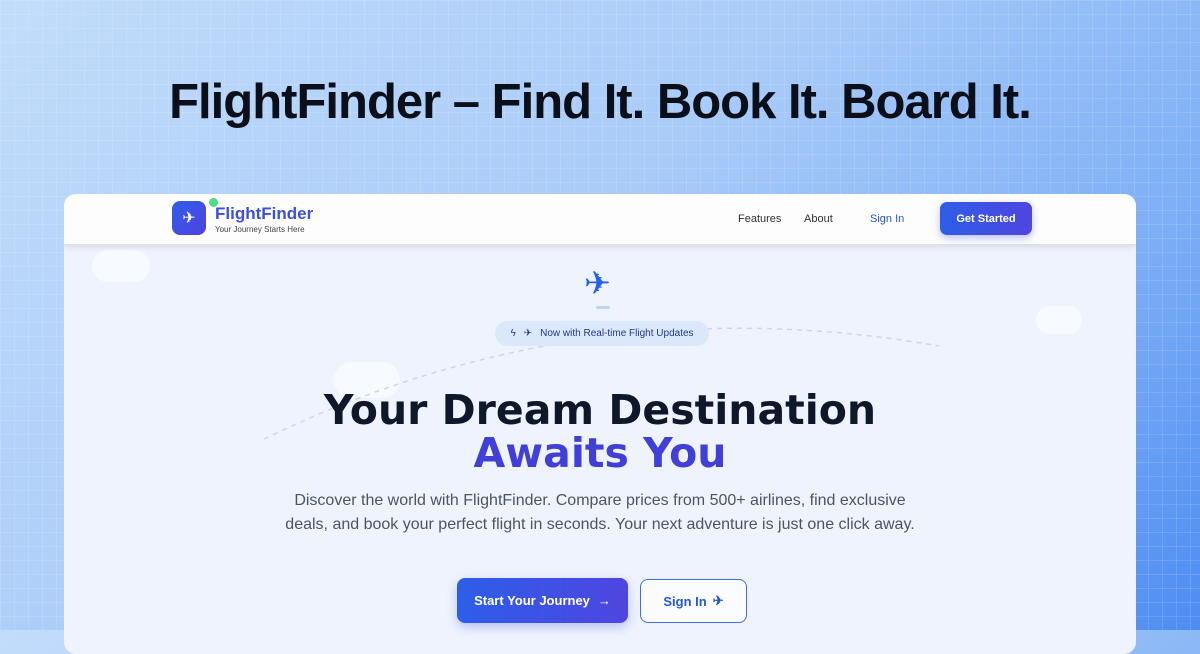  I want to click on button-label: Start Your Journey, so click(532, 600).